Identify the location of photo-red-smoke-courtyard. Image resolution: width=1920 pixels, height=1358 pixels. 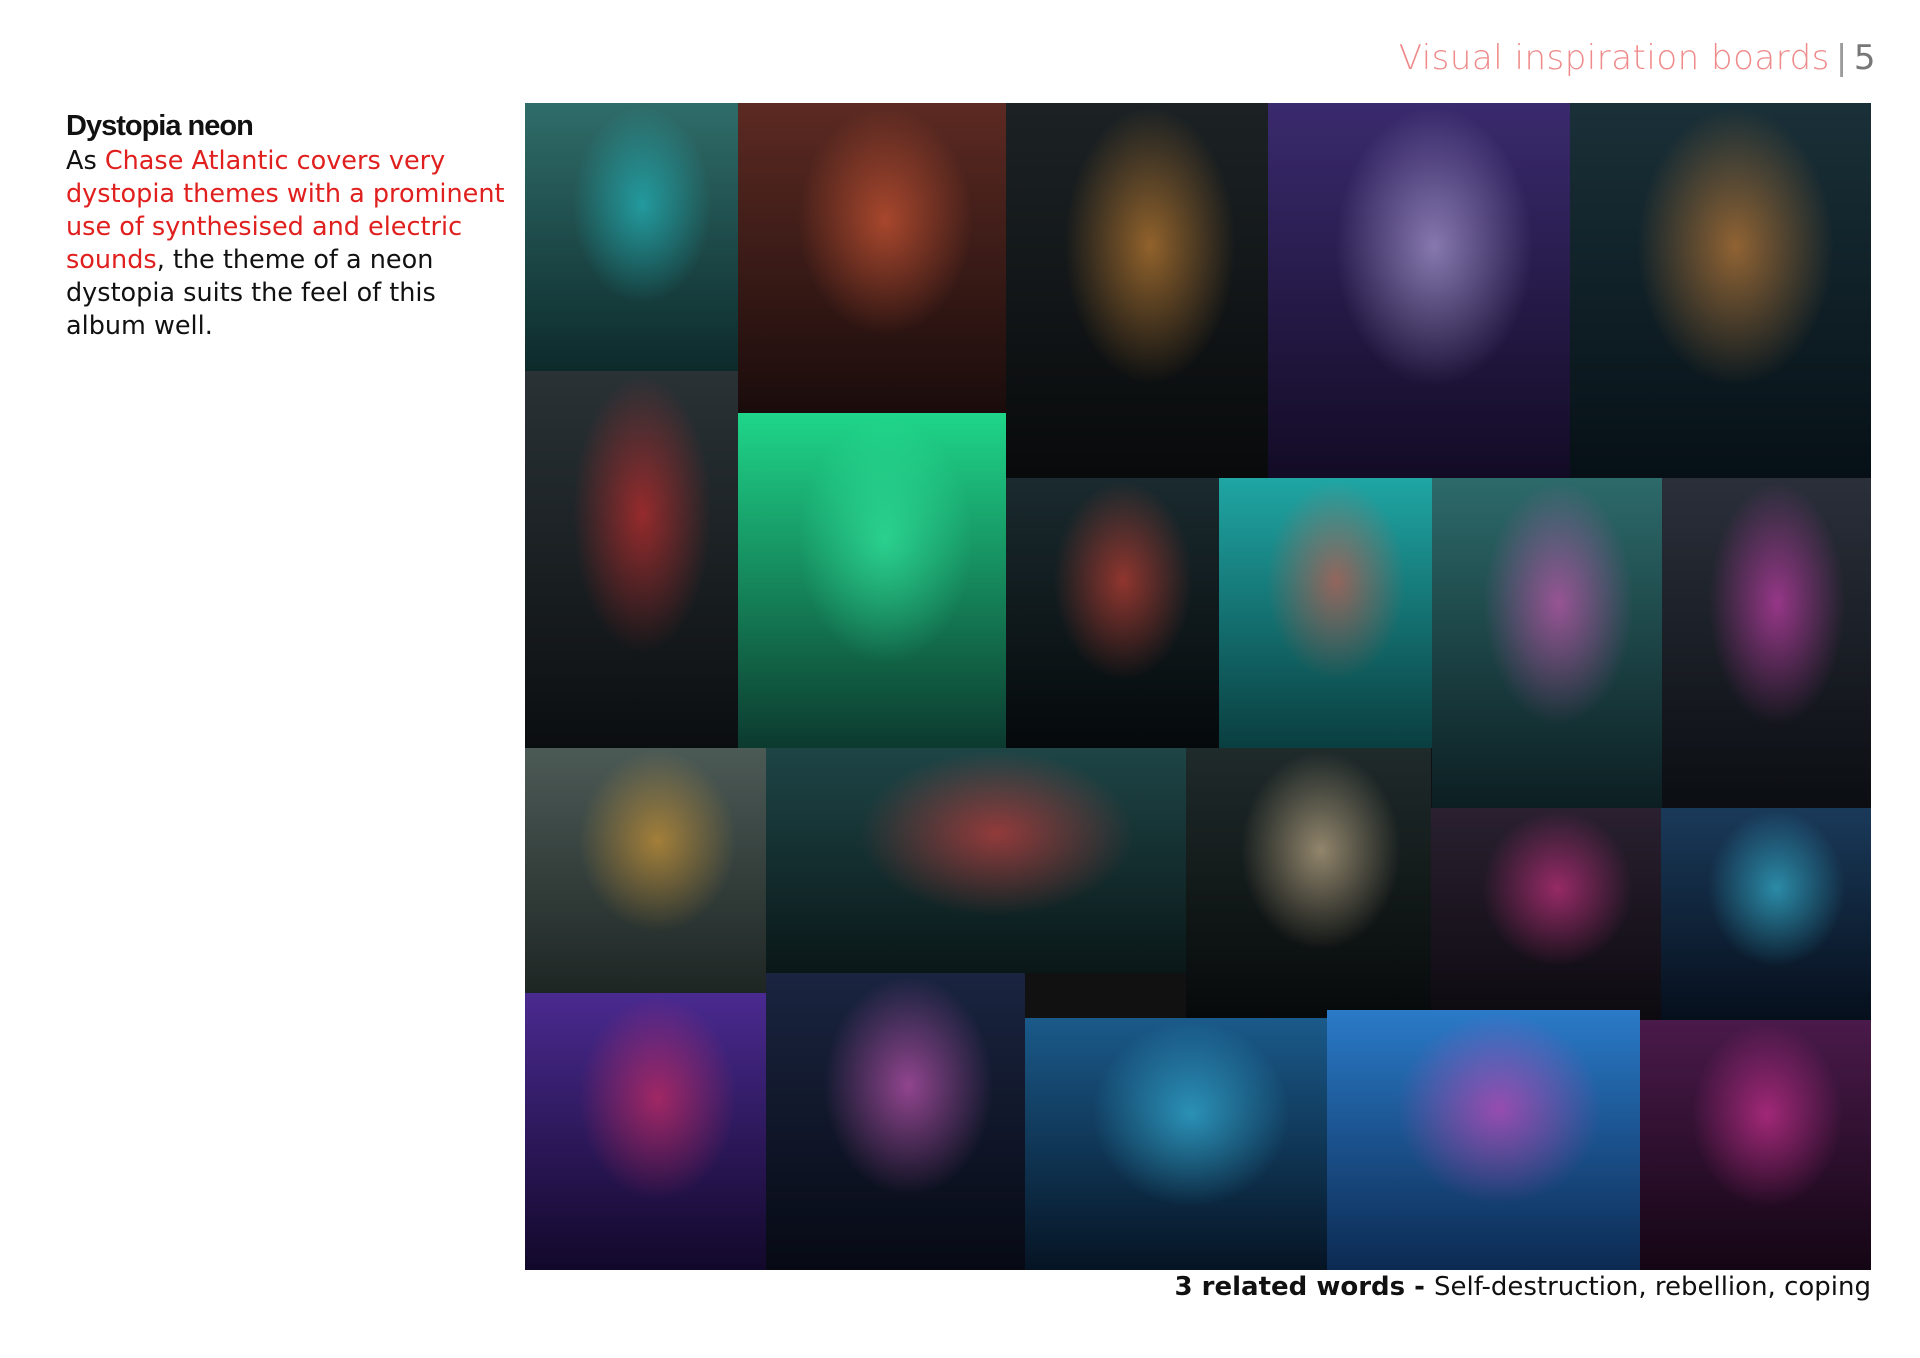
(631, 559).